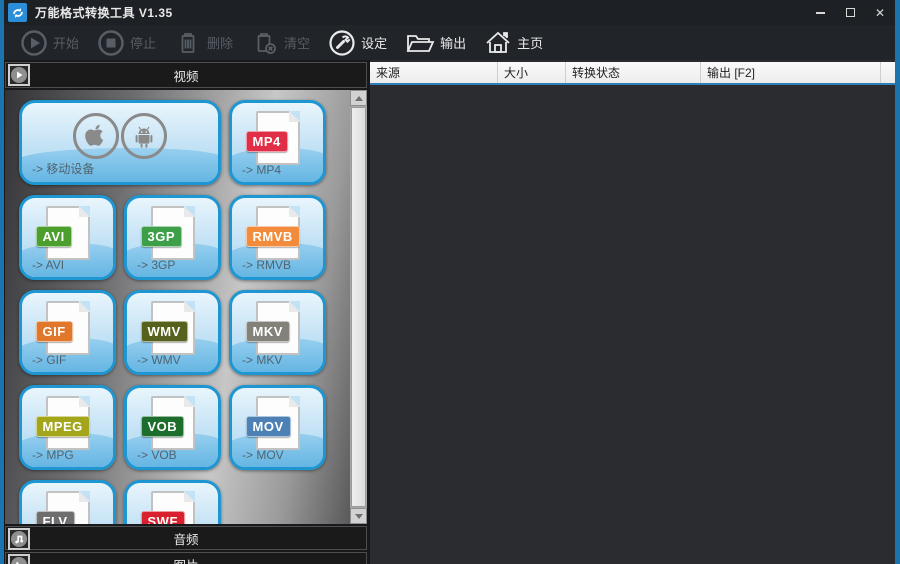 Image resolution: width=900 pixels, height=564 pixels. Describe the element at coordinates (54, 331) in the screenshot. I see `format-badge: GIF` at that location.